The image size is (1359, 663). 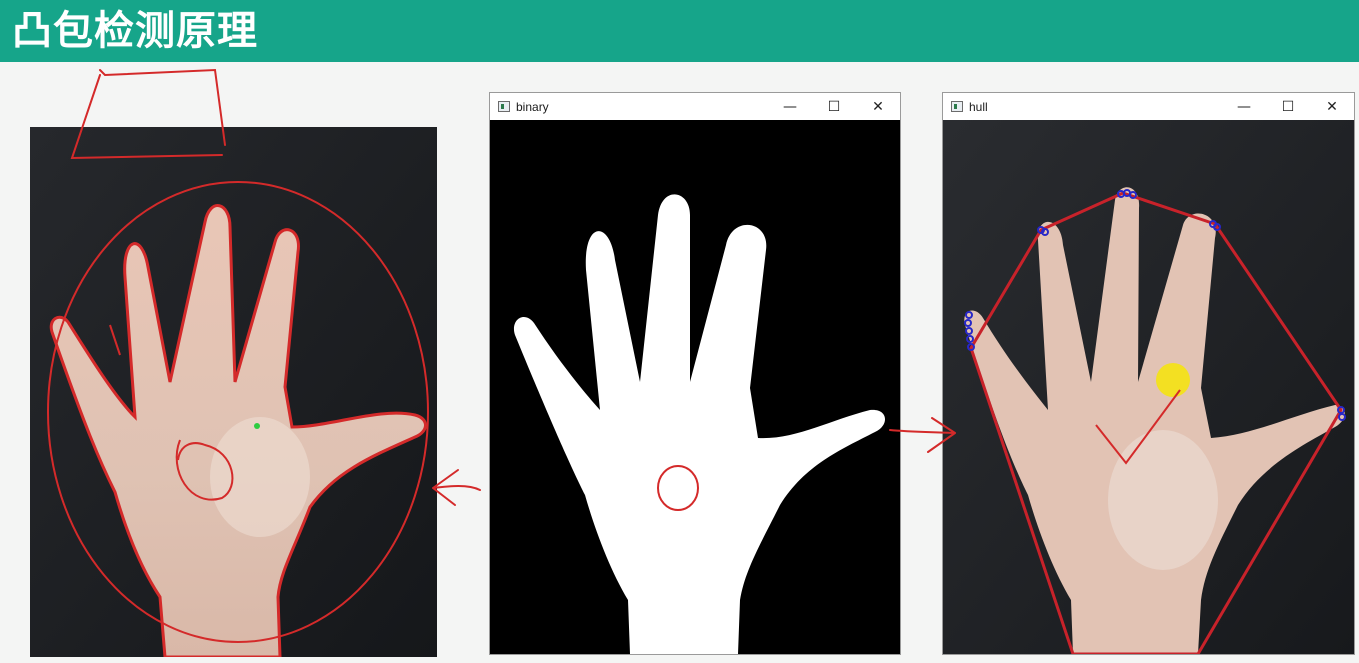 What do you see at coordinates (978, 106) in the screenshot?
I see `hull-window-title: hull` at bounding box center [978, 106].